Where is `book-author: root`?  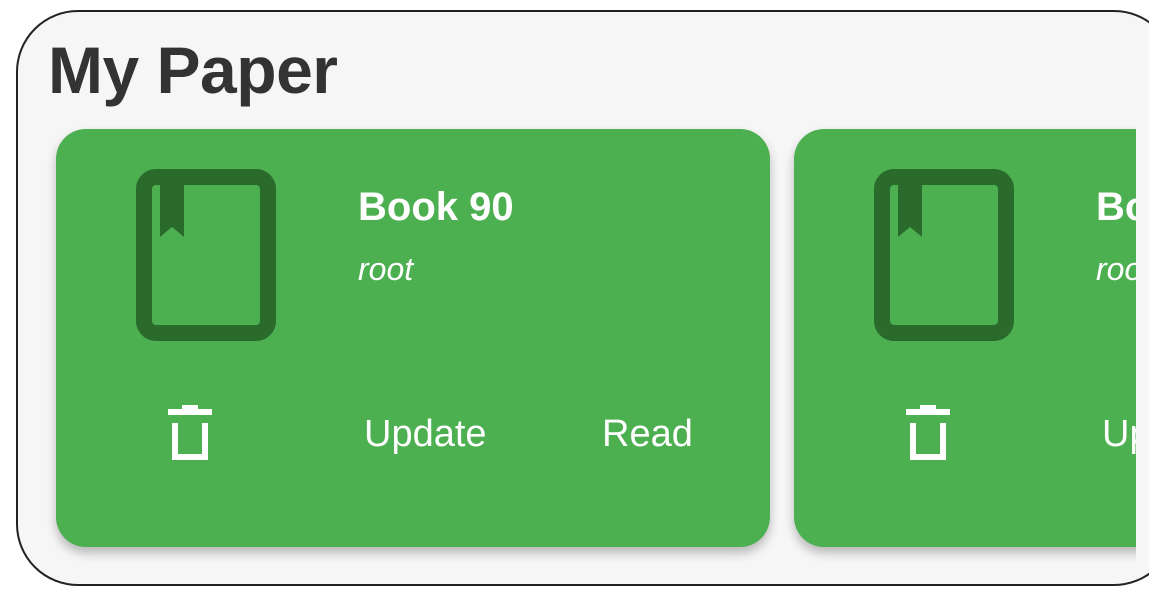 book-author: root is located at coordinates (386, 269).